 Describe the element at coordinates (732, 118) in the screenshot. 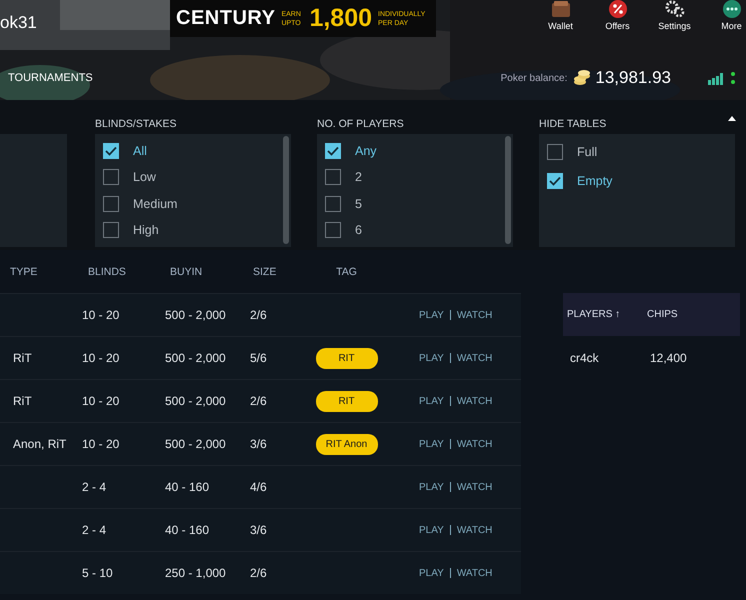

I see `collapse-icon` at that location.